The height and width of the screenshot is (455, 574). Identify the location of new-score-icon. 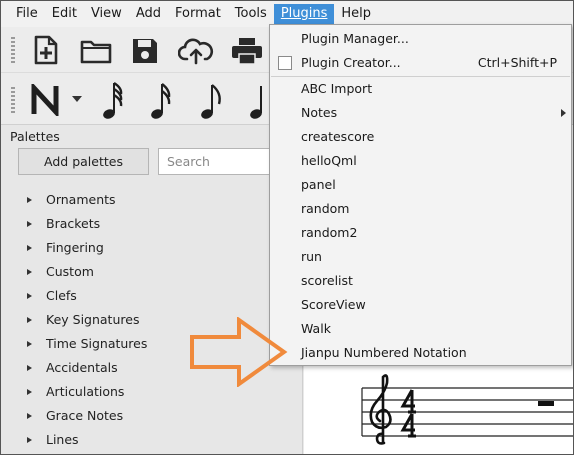
(46, 50).